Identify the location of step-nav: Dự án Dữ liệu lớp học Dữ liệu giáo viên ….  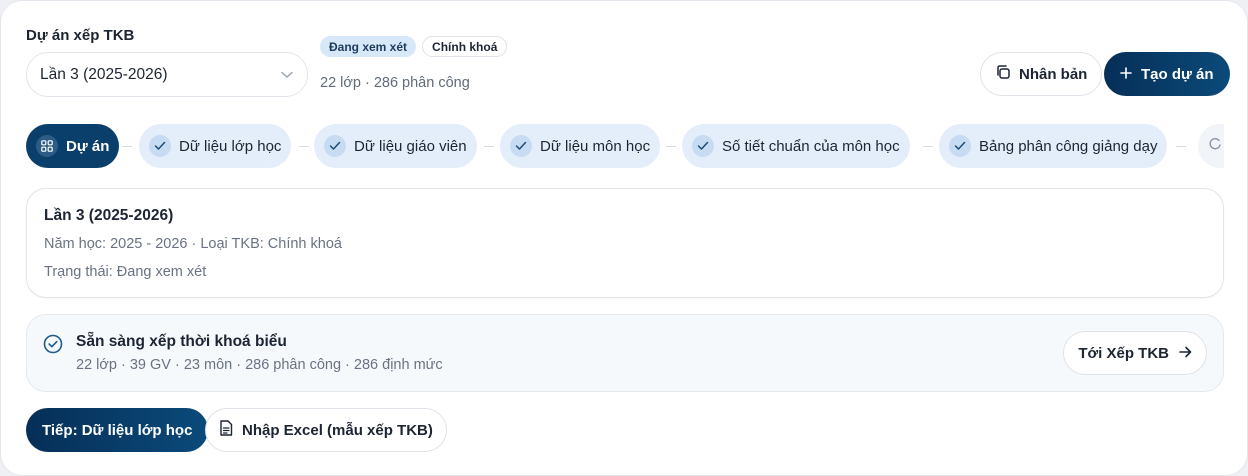
(625, 146).